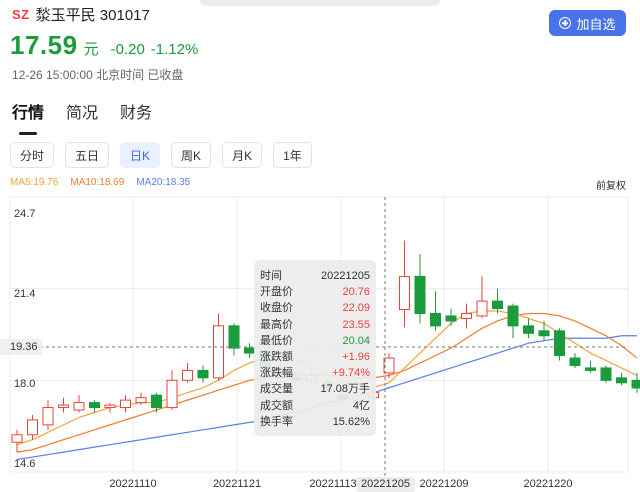  I want to click on tooltip-row: 涨跌额 +1.96, so click(315, 357).